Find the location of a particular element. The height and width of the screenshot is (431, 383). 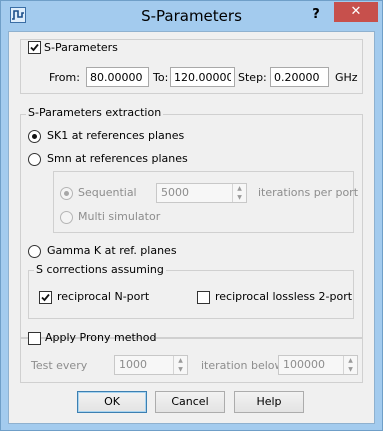

radio-sk1 is located at coordinates (34, 136).